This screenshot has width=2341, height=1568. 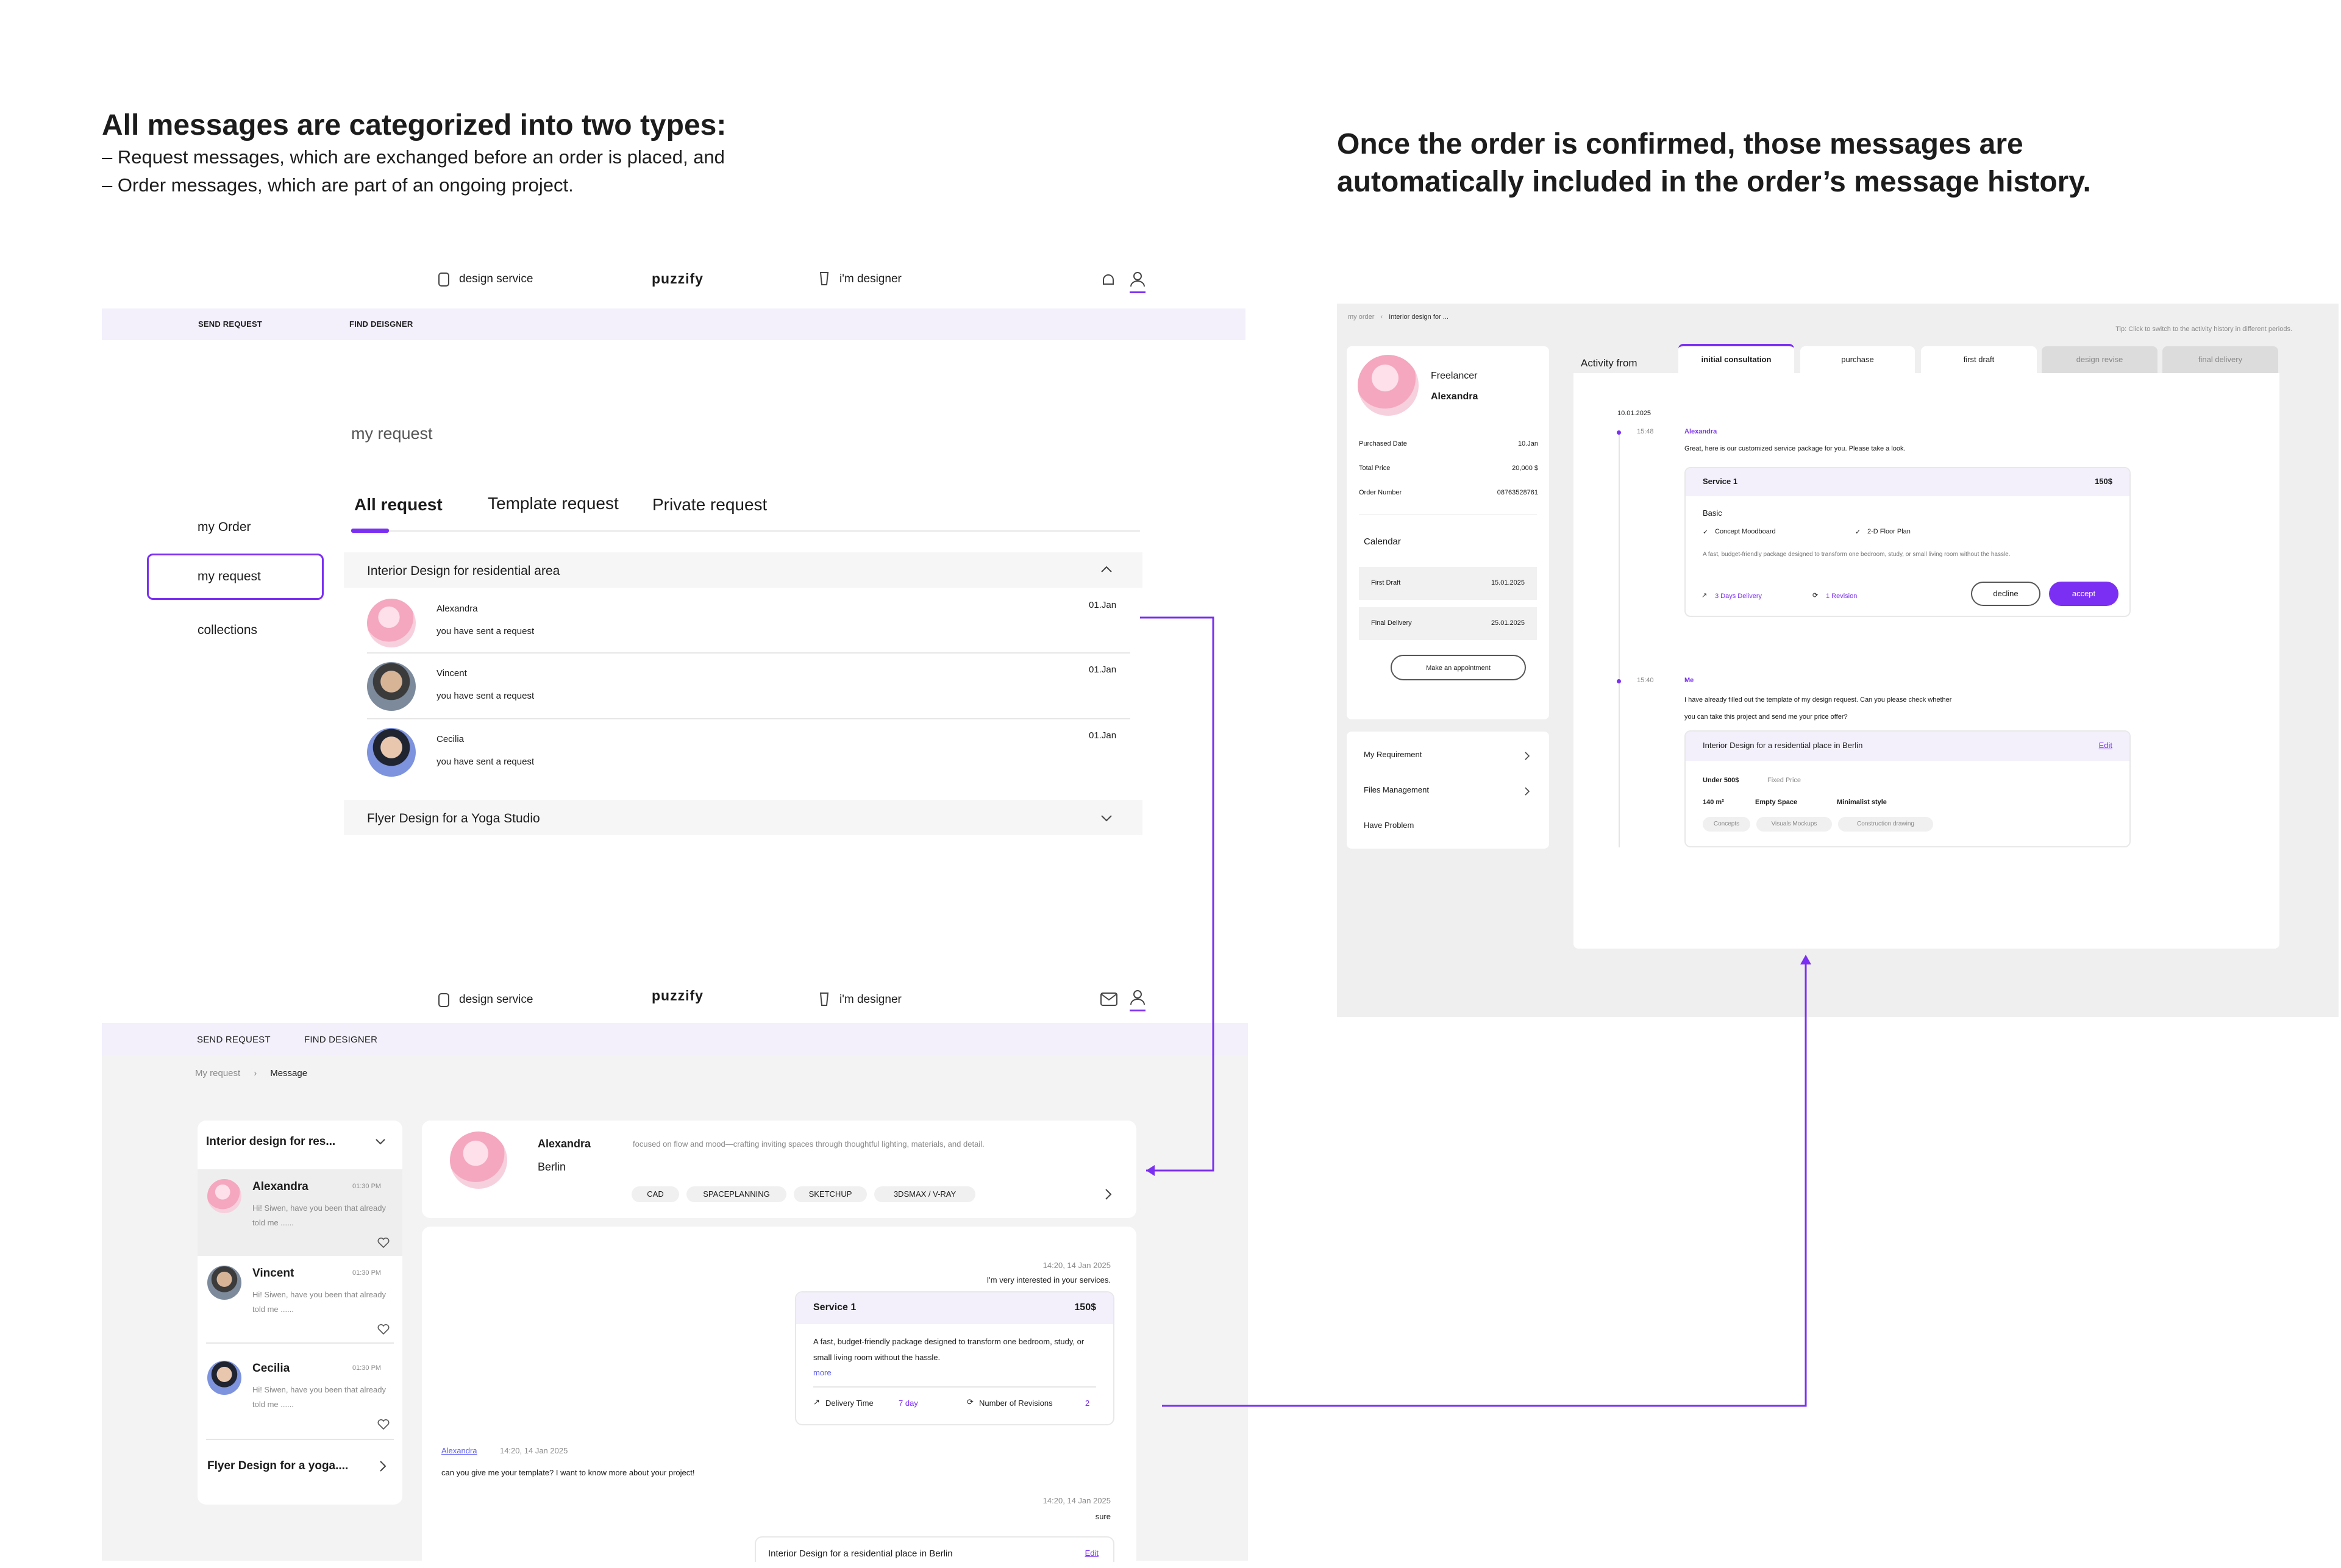 What do you see at coordinates (1150, 1170) in the screenshot?
I see `arrowhead-left` at bounding box center [1150, 1170].